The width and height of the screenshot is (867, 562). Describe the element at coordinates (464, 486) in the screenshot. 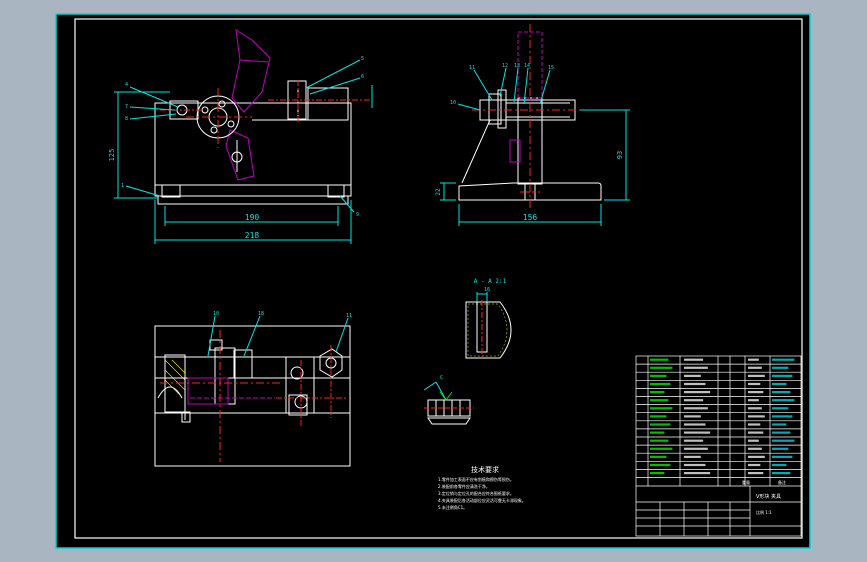

I see `tech-note: 2.装配前各零件应清洗干净。` at that location.